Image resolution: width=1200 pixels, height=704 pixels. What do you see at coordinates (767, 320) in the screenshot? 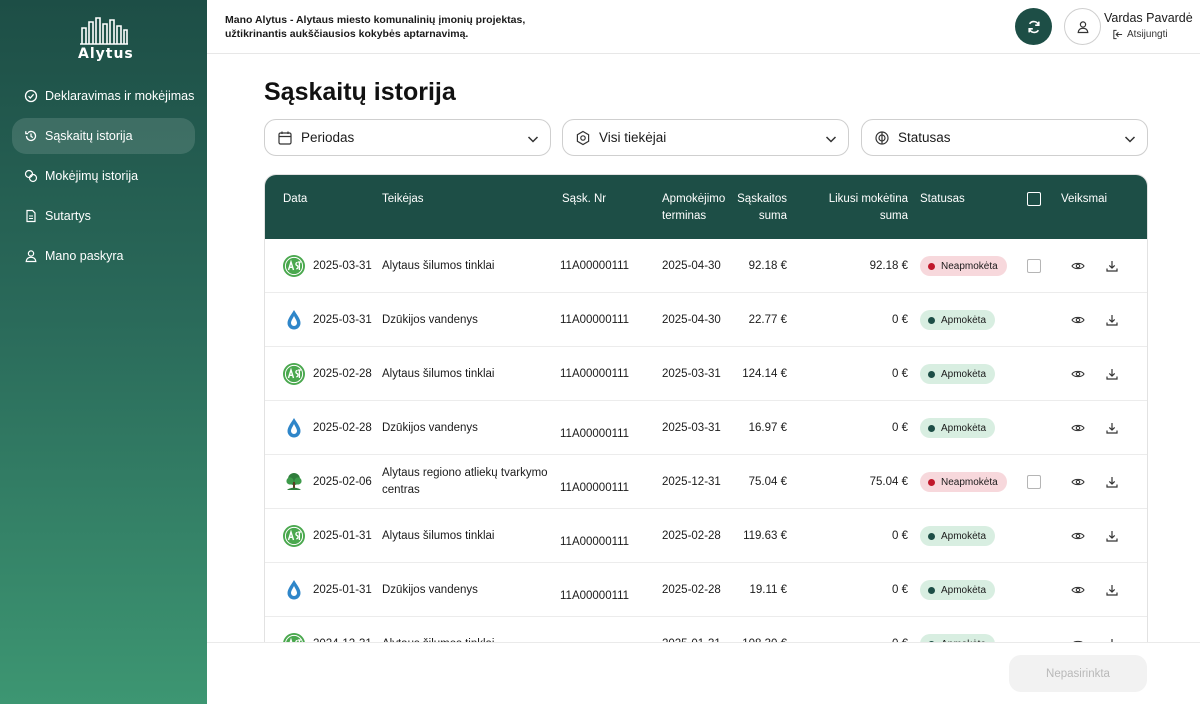
I see `invoice-sum: 22.77 €` at bounding box center [767, 320].